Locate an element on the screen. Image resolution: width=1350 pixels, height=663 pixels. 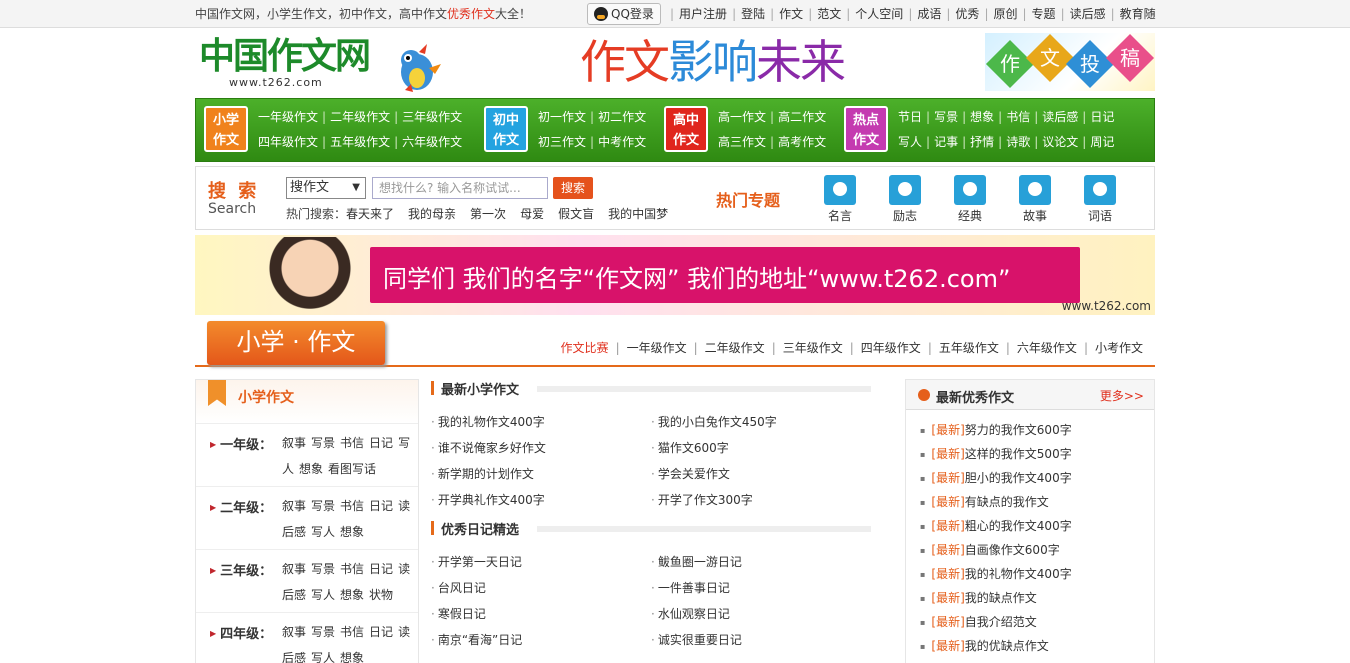
nav-link: 三年级作文 is located at coordinates (432, 117).